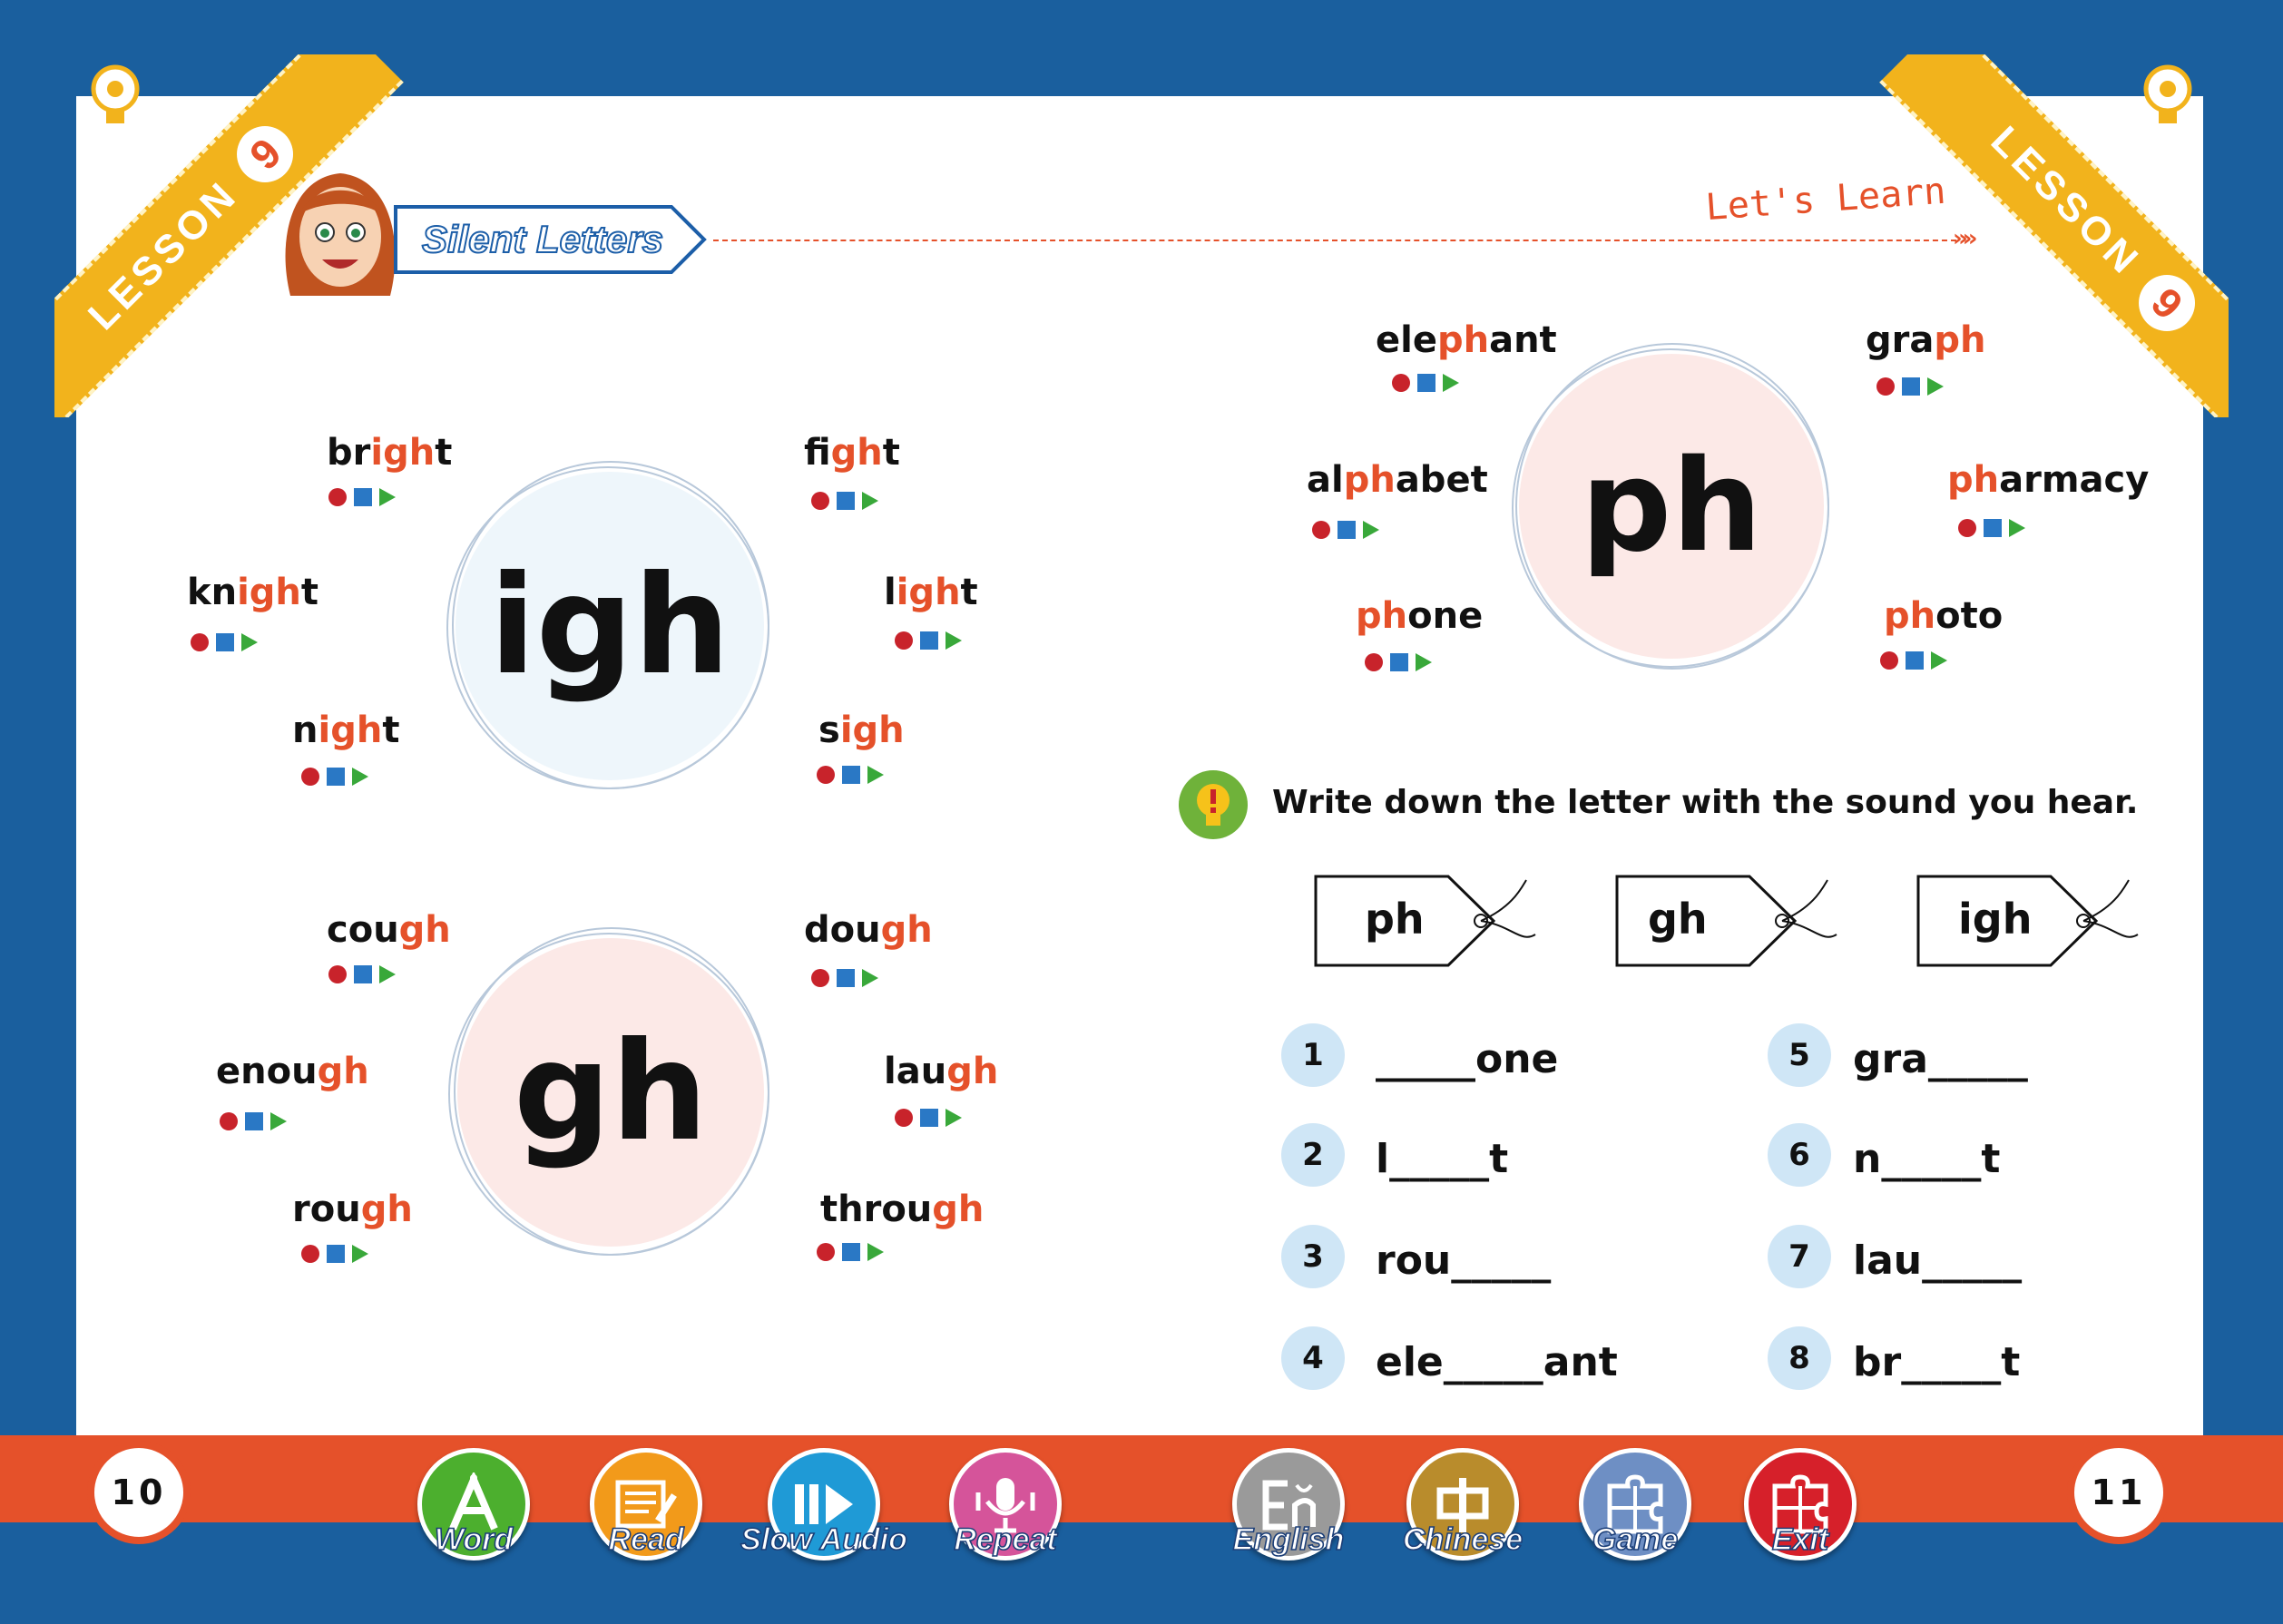 The width and height of the screenshot is (2283, 1624). I want to click on igh-label: igh, so click(609, 626).